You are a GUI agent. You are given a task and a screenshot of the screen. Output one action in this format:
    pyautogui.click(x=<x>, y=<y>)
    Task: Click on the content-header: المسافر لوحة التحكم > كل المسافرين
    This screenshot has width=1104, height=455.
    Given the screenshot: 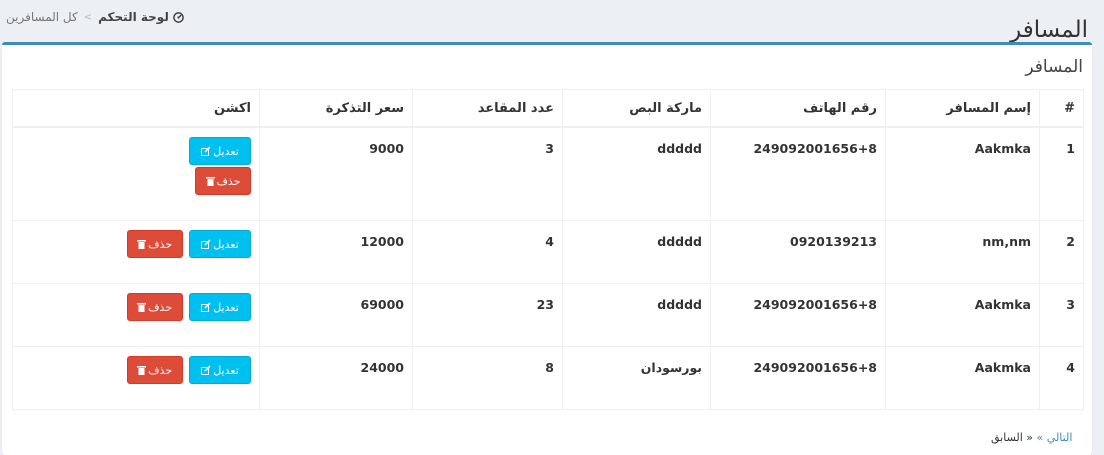 What is the action you would take?
    pyautogui.click(x=552, y=22)
    